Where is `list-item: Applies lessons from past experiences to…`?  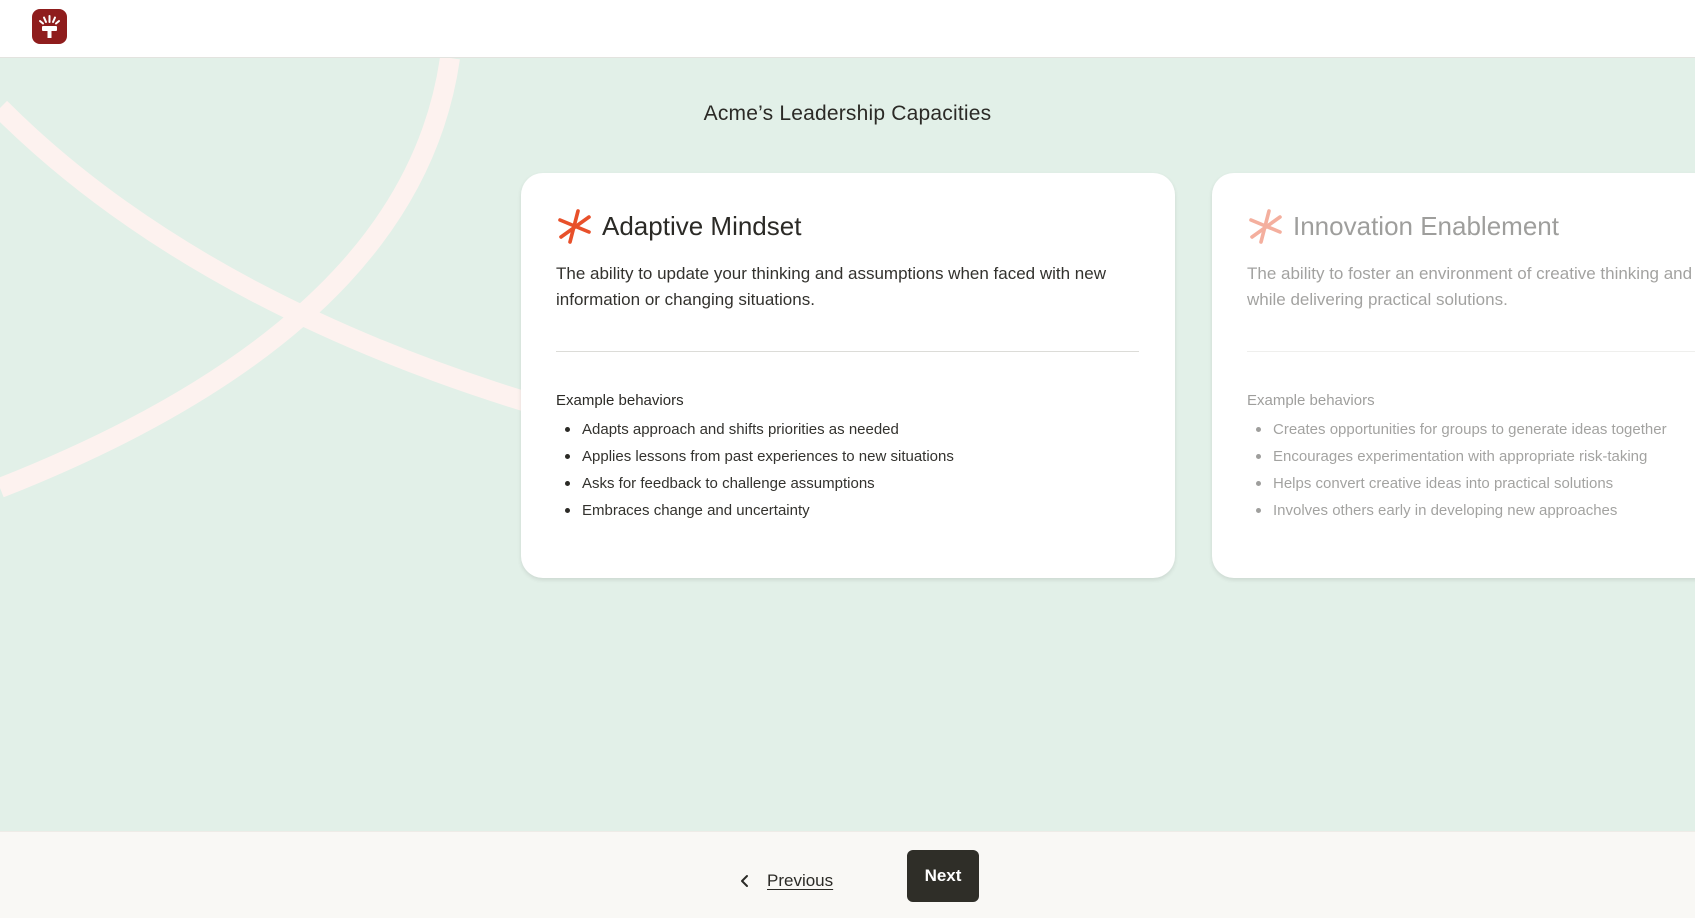 list-item: Applies lessons from past experiences to… is located at coordinates (848, 456).